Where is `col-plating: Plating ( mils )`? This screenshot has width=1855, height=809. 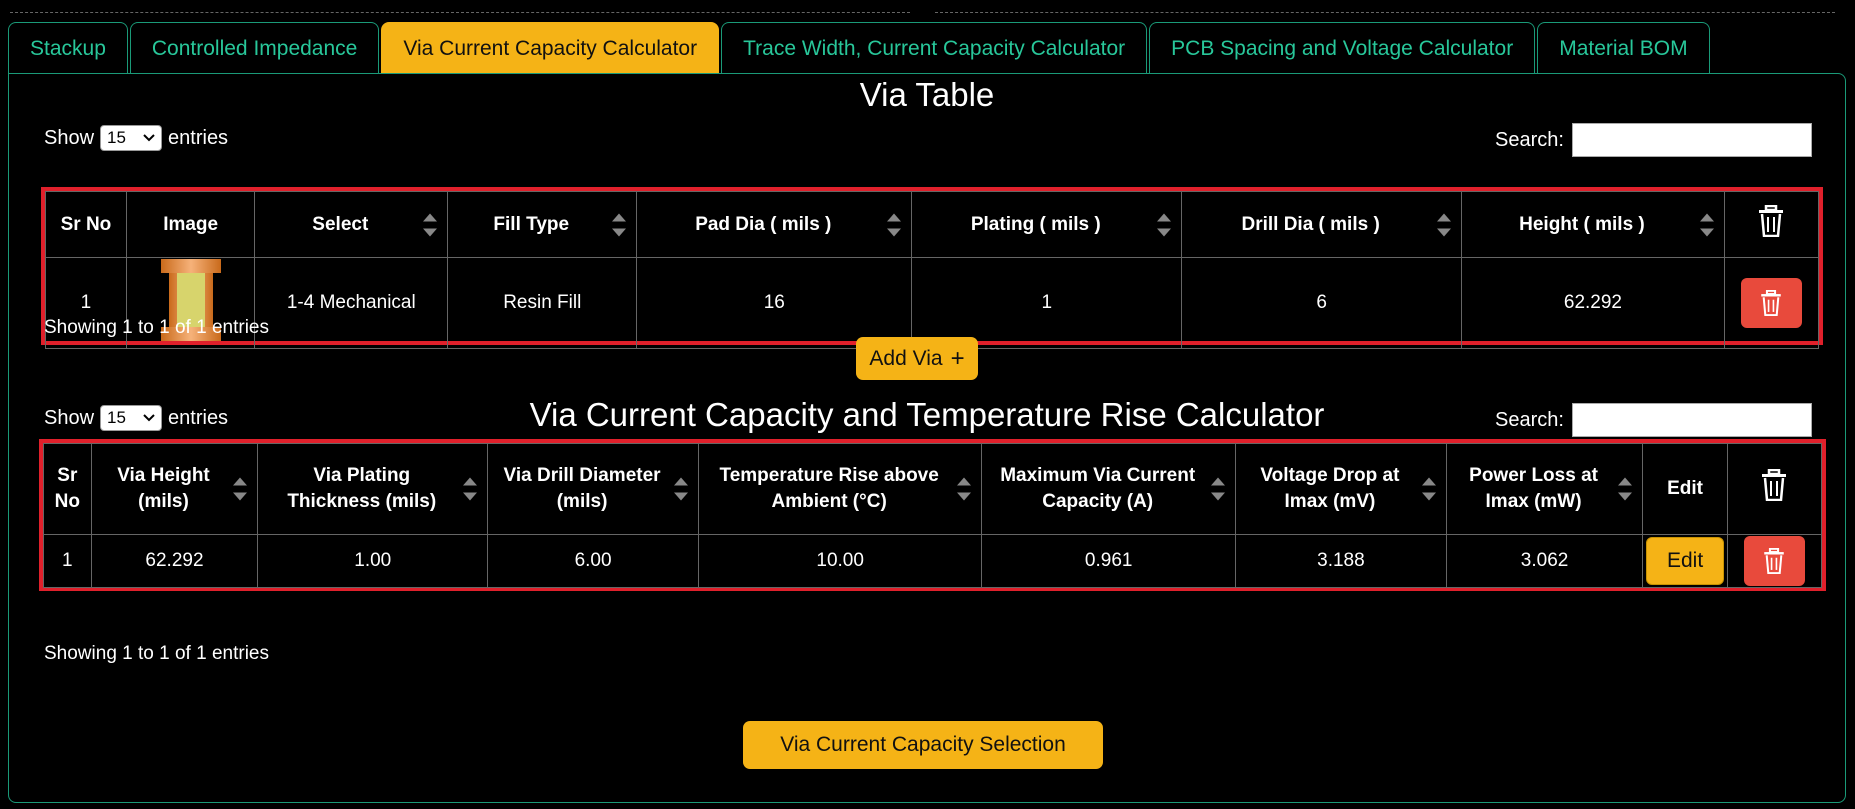 col-plating: Plating ( mils ) is located at coordinates (1047, 224).